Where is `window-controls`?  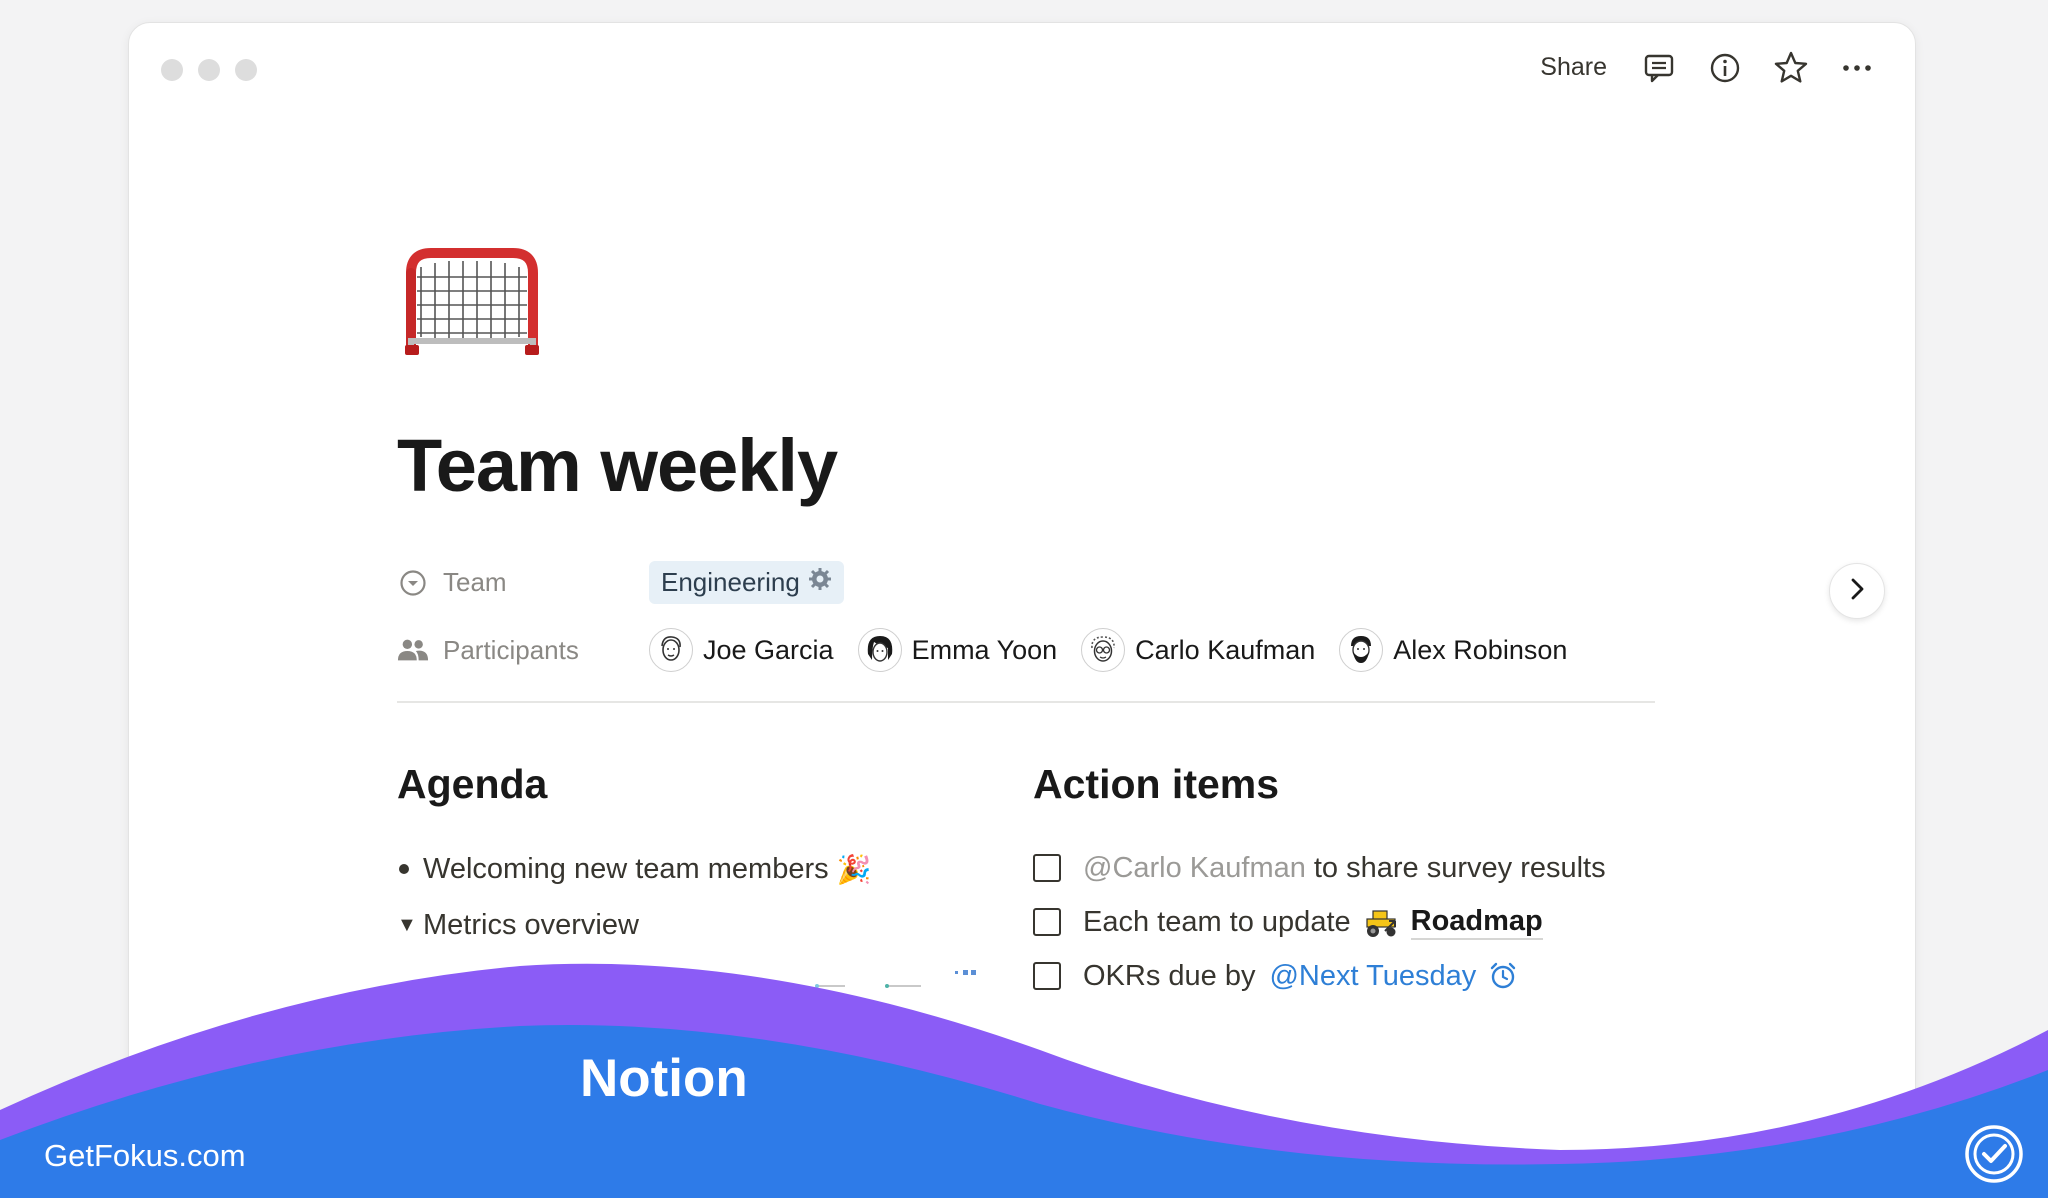
window-controls is located at coordinates (209, 70).